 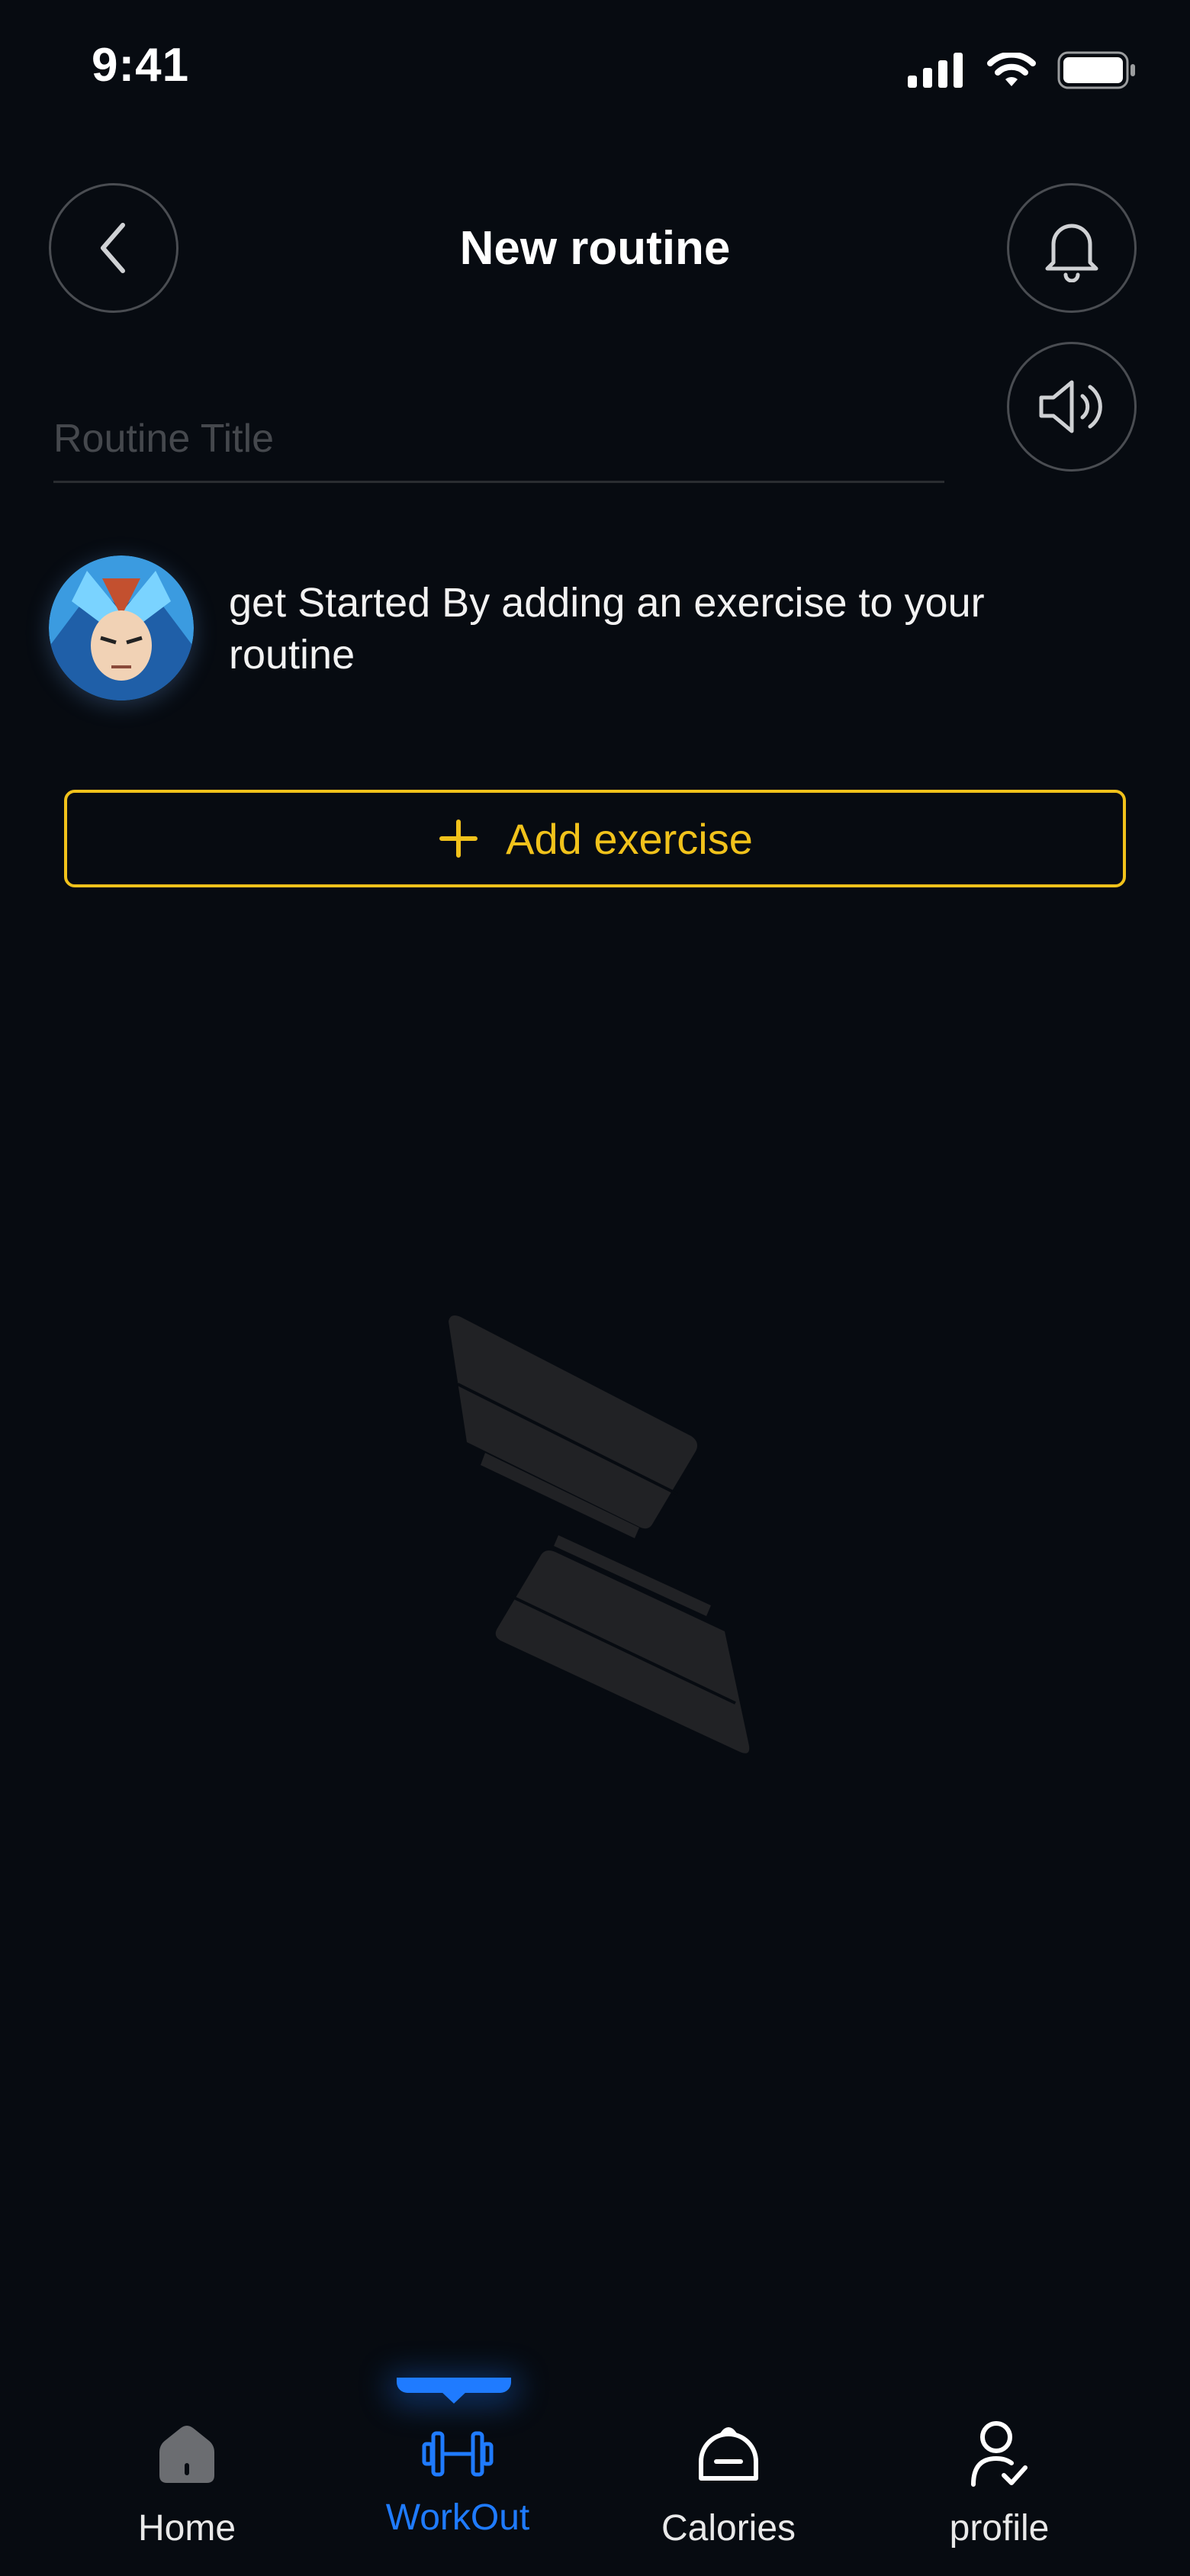 What do you see at coordinates (121, 627) in the screenshot?
I see `avatar` at bounding box center [121, 627].